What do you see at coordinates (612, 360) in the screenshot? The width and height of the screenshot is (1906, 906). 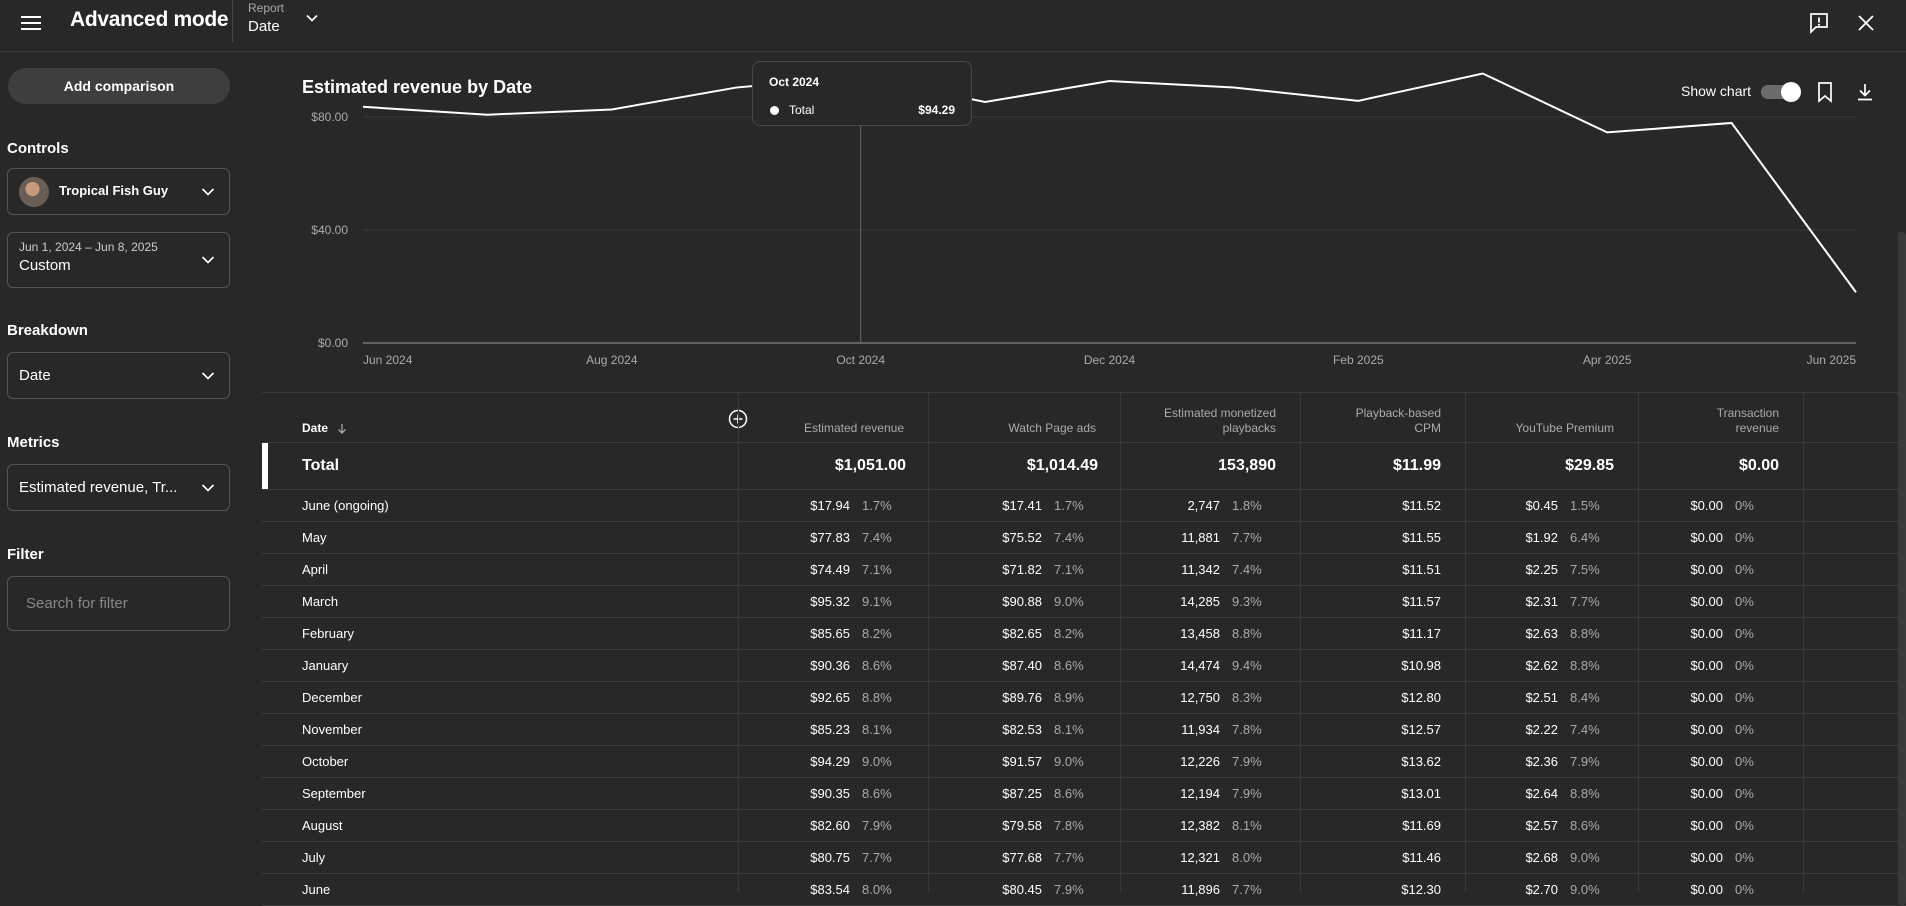 I see `x-tick-label: Aug 2024` at bounding box center [612, 360].